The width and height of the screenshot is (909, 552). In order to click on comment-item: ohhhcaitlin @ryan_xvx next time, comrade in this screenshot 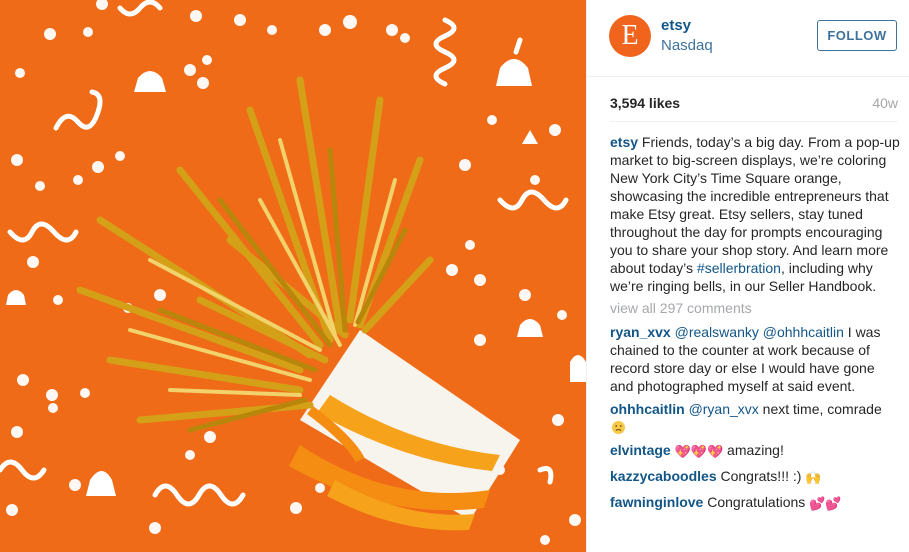, I will do `click(755, 418)`.